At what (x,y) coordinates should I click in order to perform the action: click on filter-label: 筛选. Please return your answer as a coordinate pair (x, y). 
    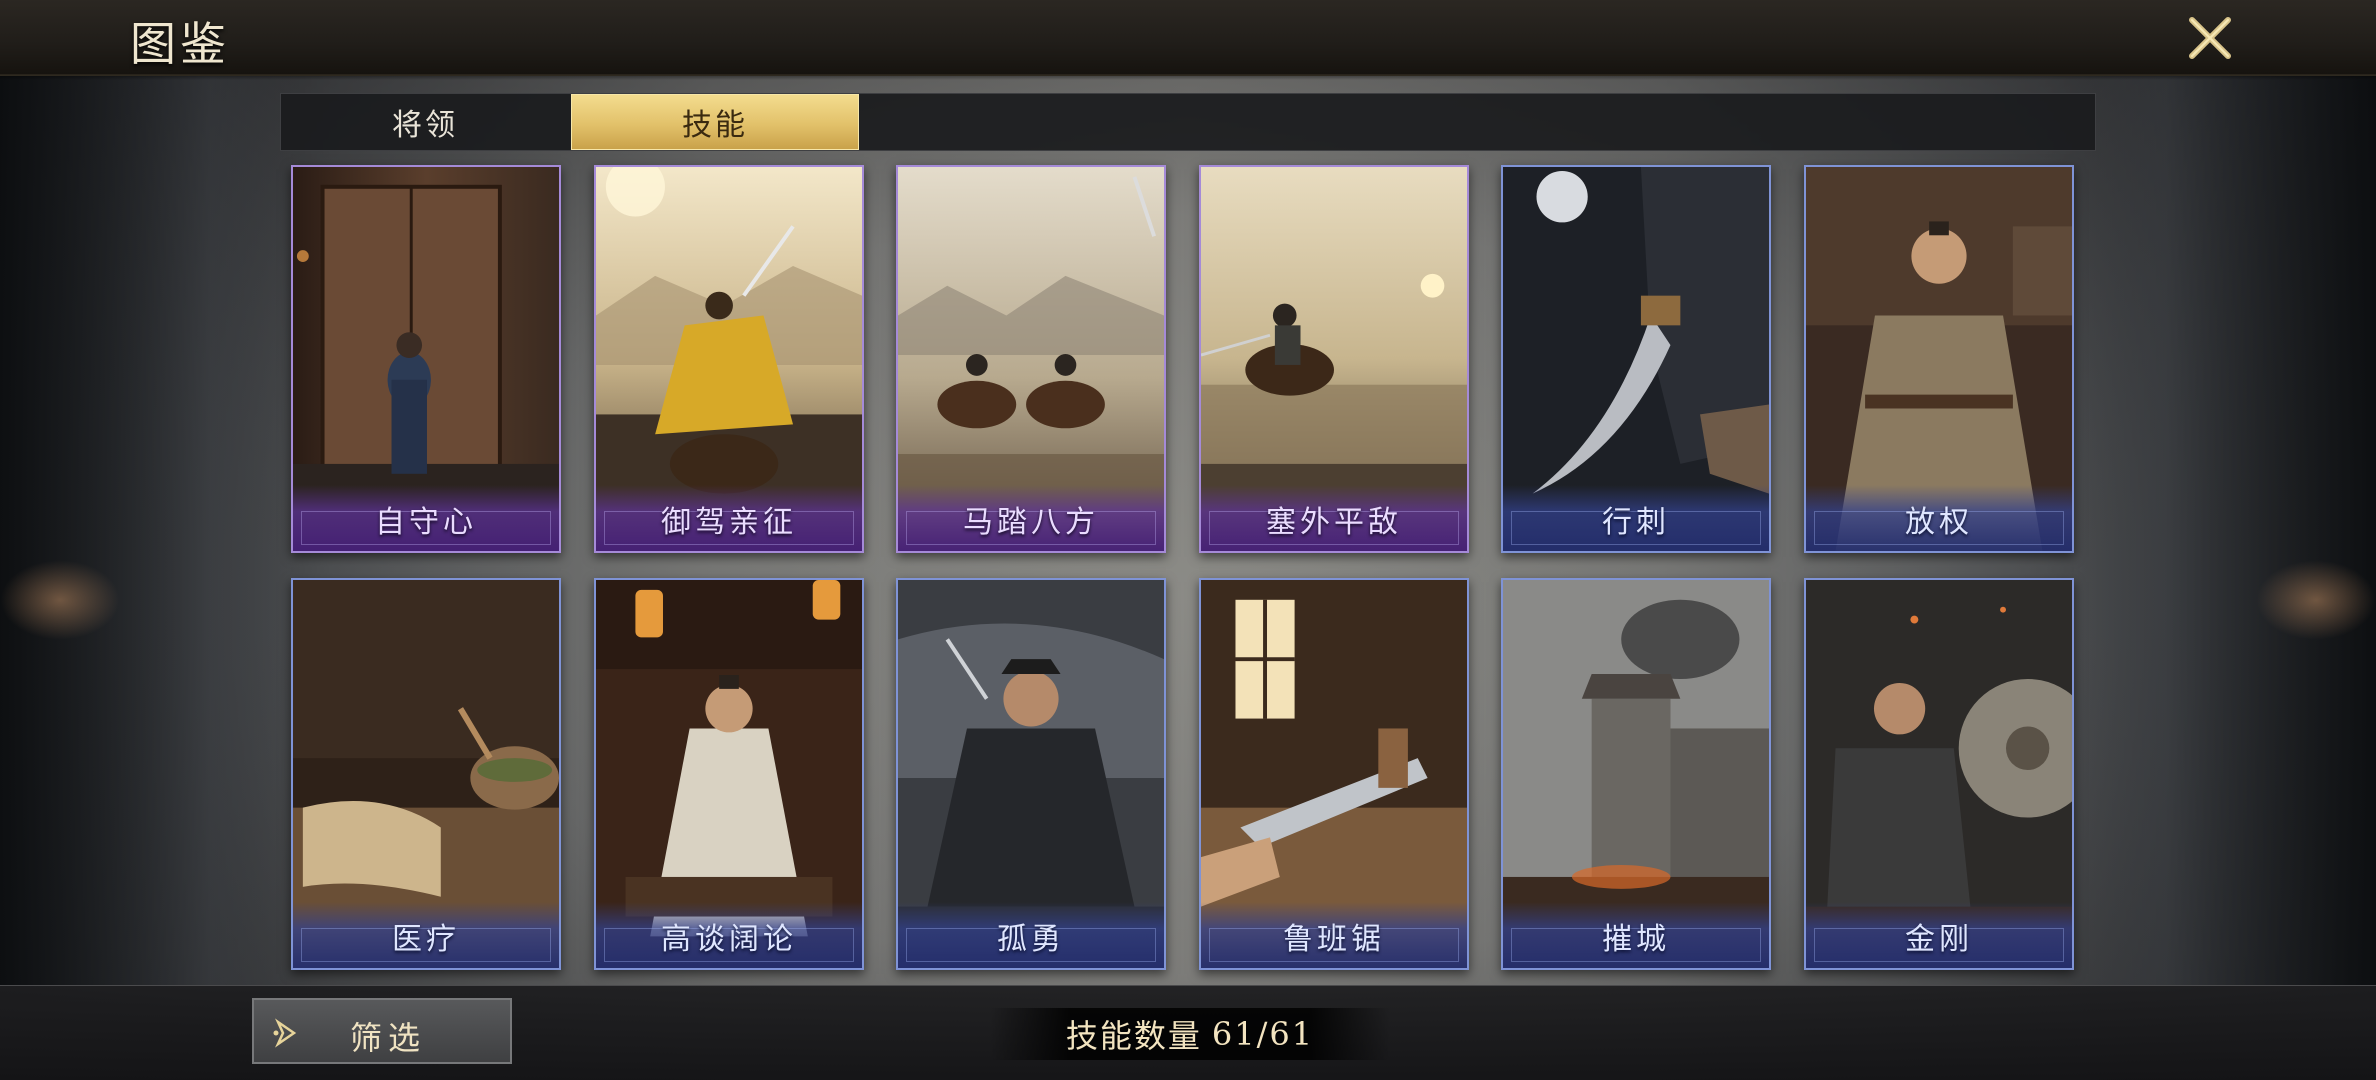
    Looking at the image, I should click on (388, 1038).